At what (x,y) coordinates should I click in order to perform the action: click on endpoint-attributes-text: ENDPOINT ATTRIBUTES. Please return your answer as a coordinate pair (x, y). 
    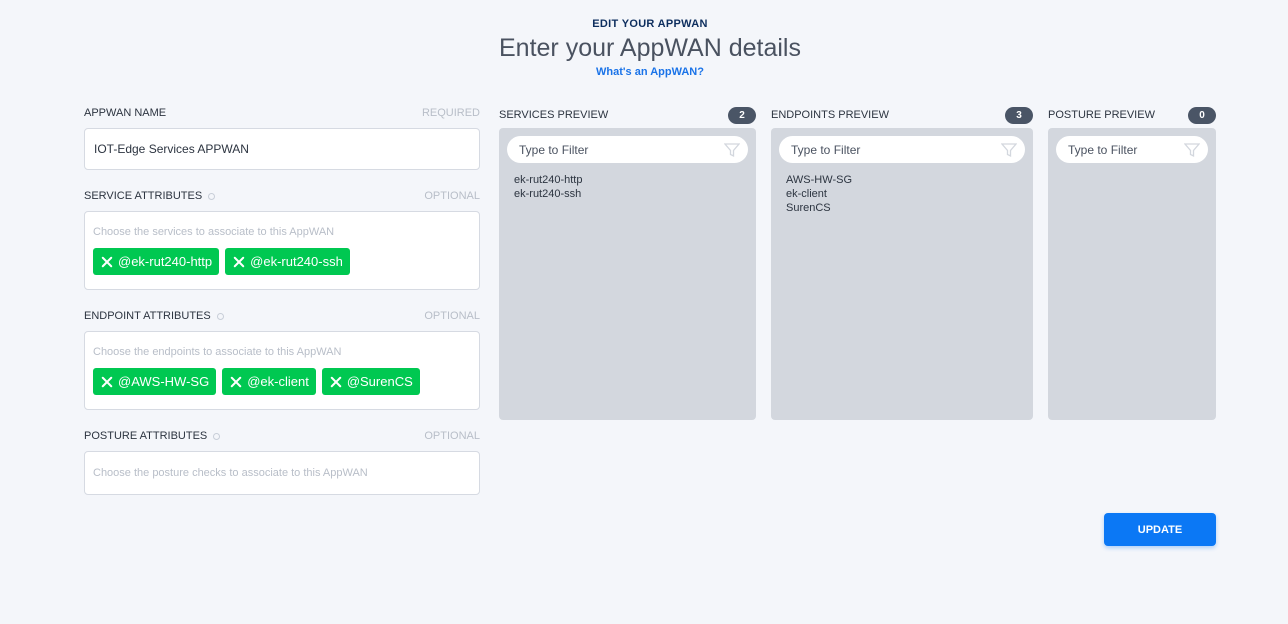
    Looking at the image, I should click on (147, 316).